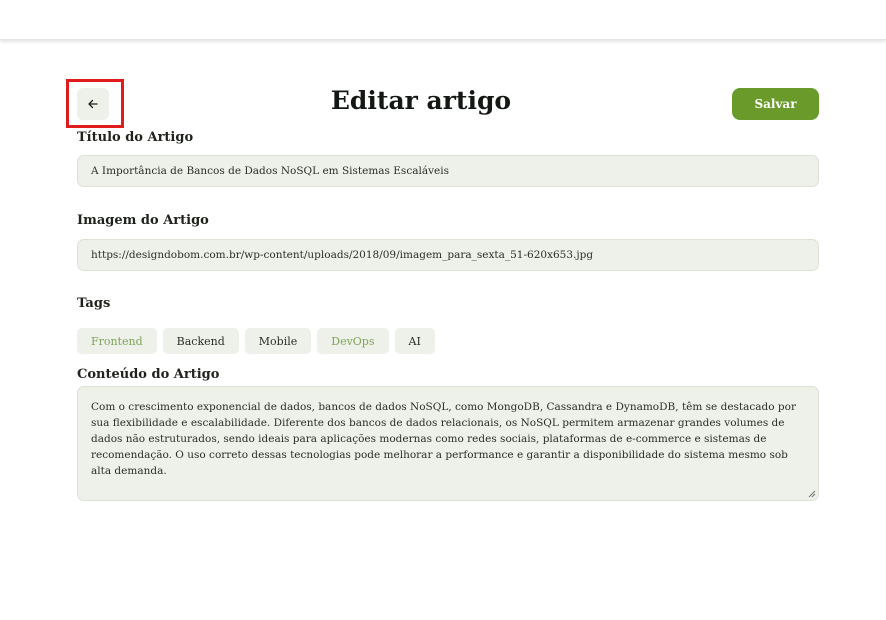 This screenshot has height=620, width=886. Describe the element at coordinates (117, 341) in the screenshot. I see `tag-frontend: Frontend` at that location.